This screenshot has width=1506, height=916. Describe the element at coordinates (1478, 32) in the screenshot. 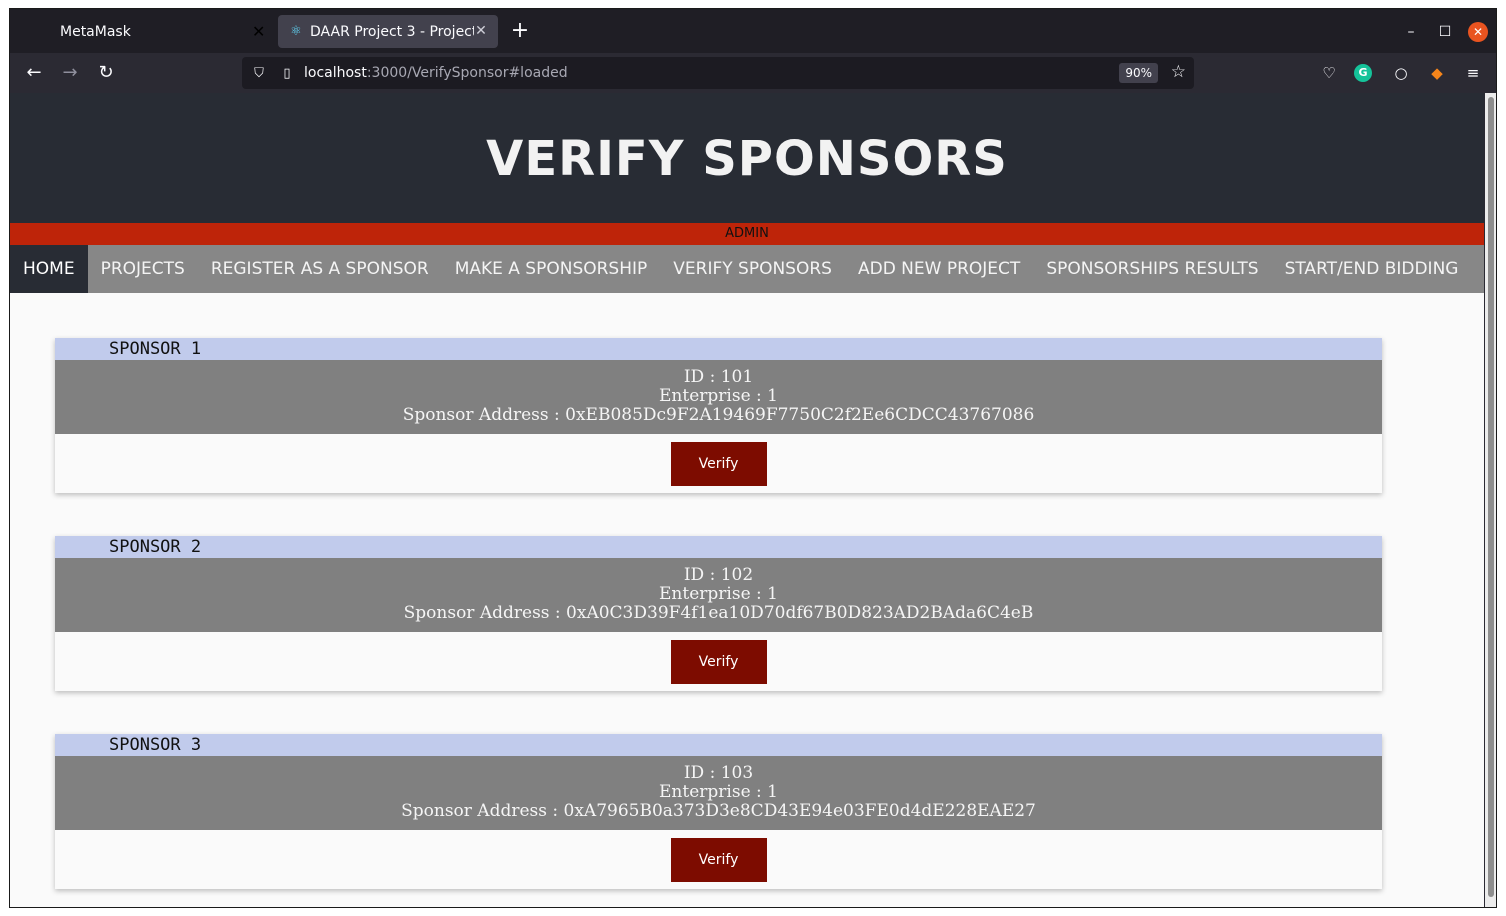

I see `window-close-icon: ✕` at that location.